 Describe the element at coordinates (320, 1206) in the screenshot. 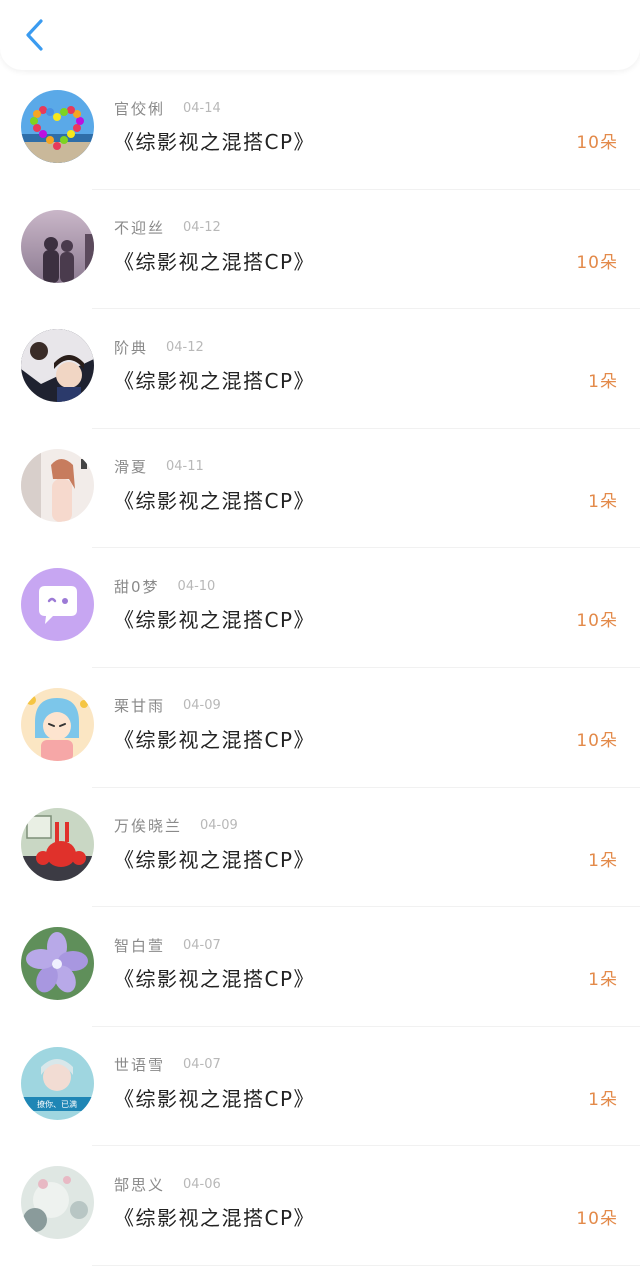

I see `list-item: 郜思义 04-06 《综影视之混搭CP》 10朵` at that location.